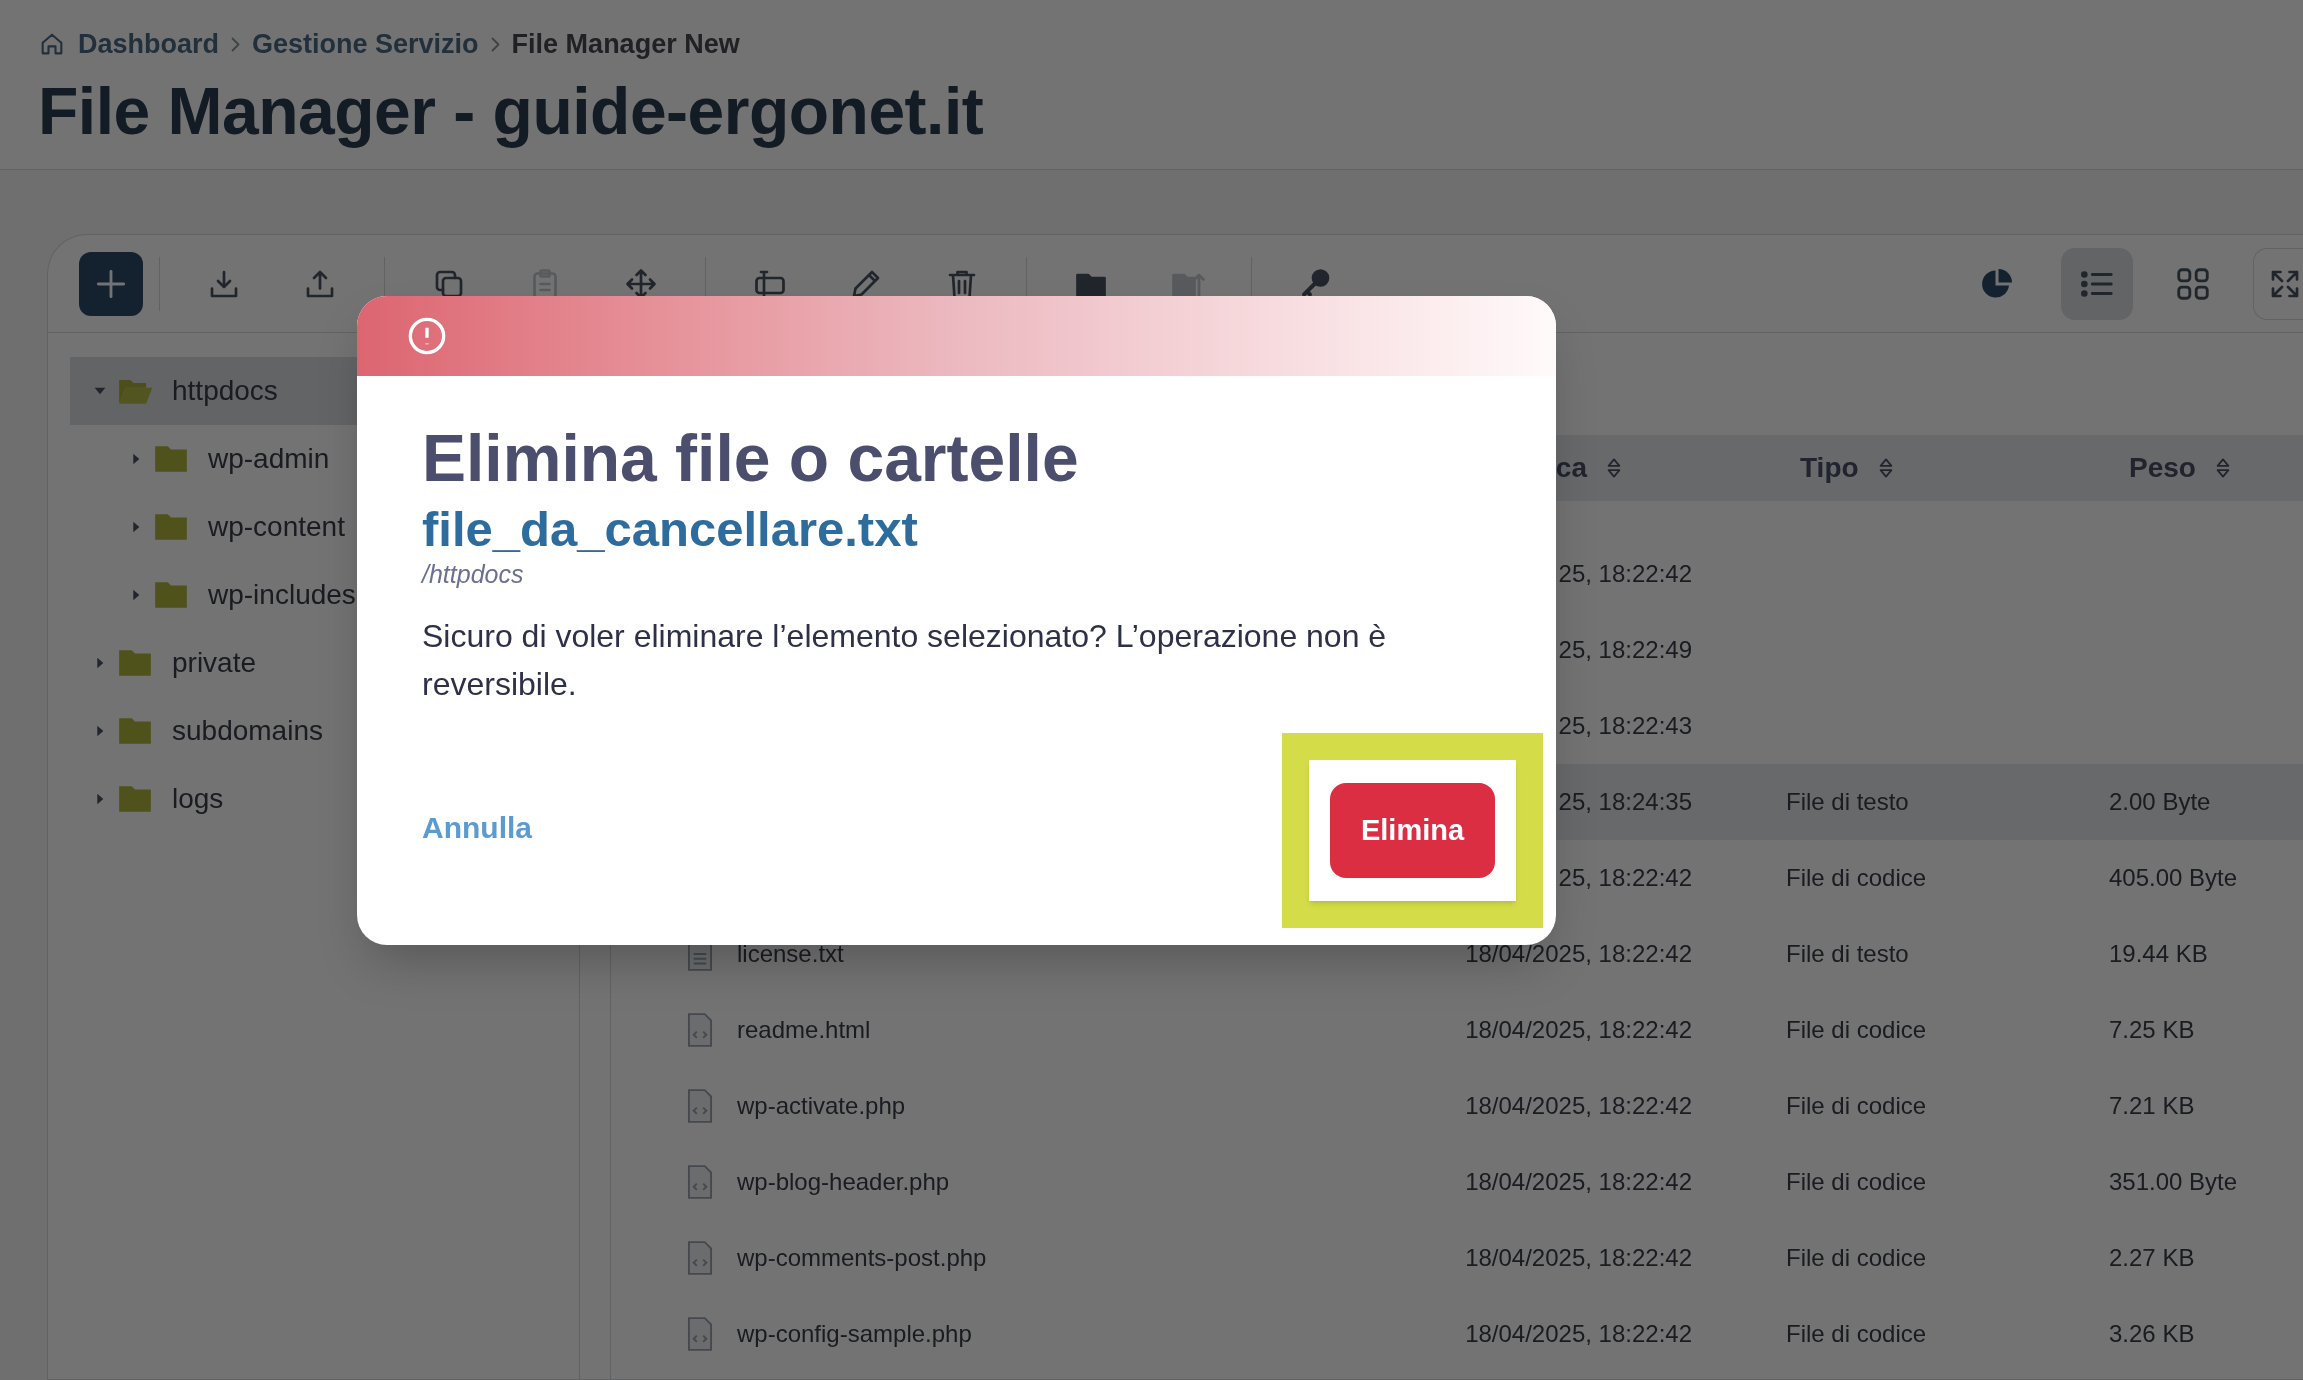 This screenshot has height=1380, width=2303. Describe the element at coordinates (790, 954) in the screenshot. I see `file-name-cell-text: license.txt` at that location.